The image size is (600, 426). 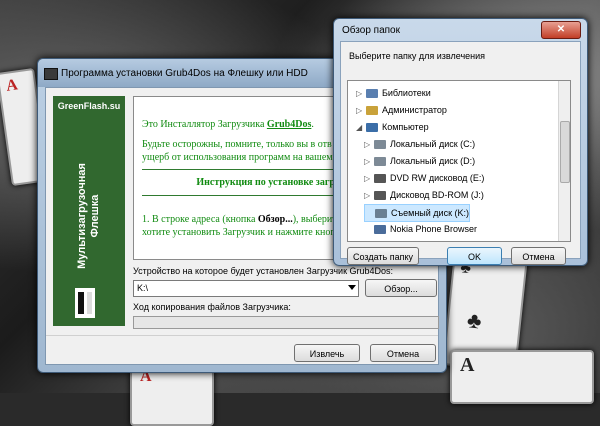 What do you see at coordinates (372, 111) in the screenshot?
I see `user-icon` at bounding box center [372, 111].